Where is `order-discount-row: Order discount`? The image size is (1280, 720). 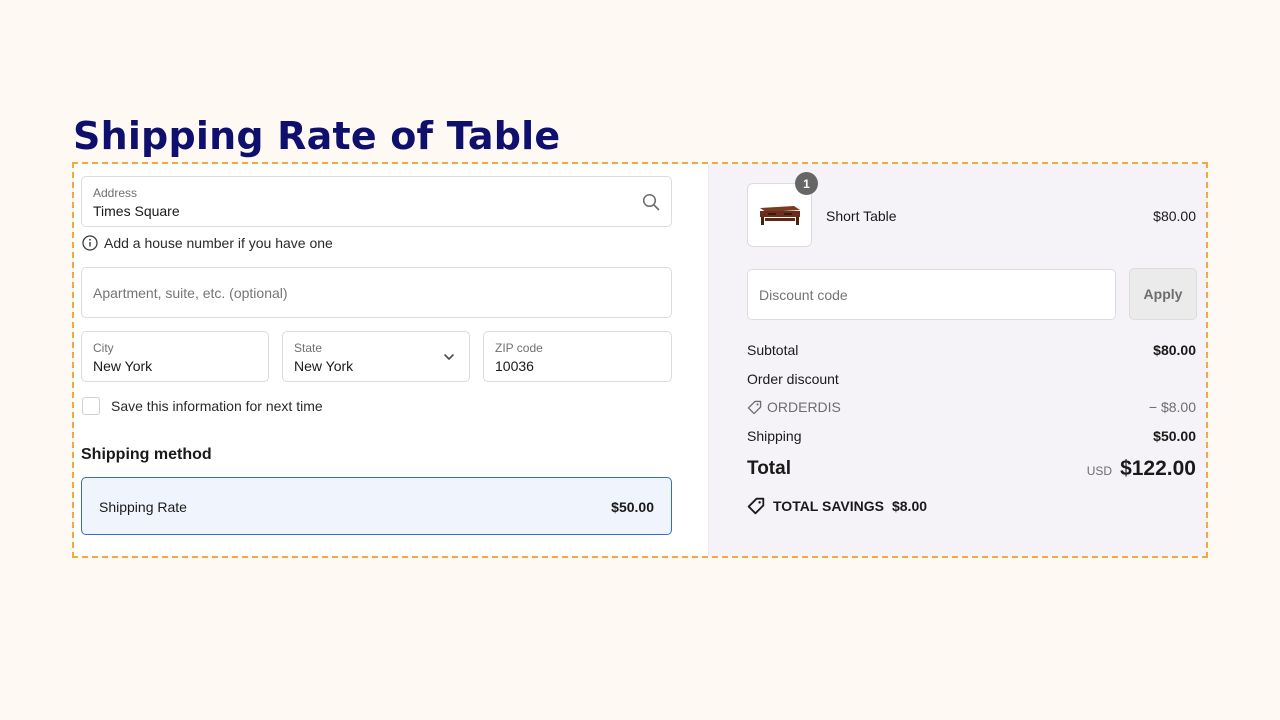
order-discount-row: Order discount is located at coordinates (971, 379).